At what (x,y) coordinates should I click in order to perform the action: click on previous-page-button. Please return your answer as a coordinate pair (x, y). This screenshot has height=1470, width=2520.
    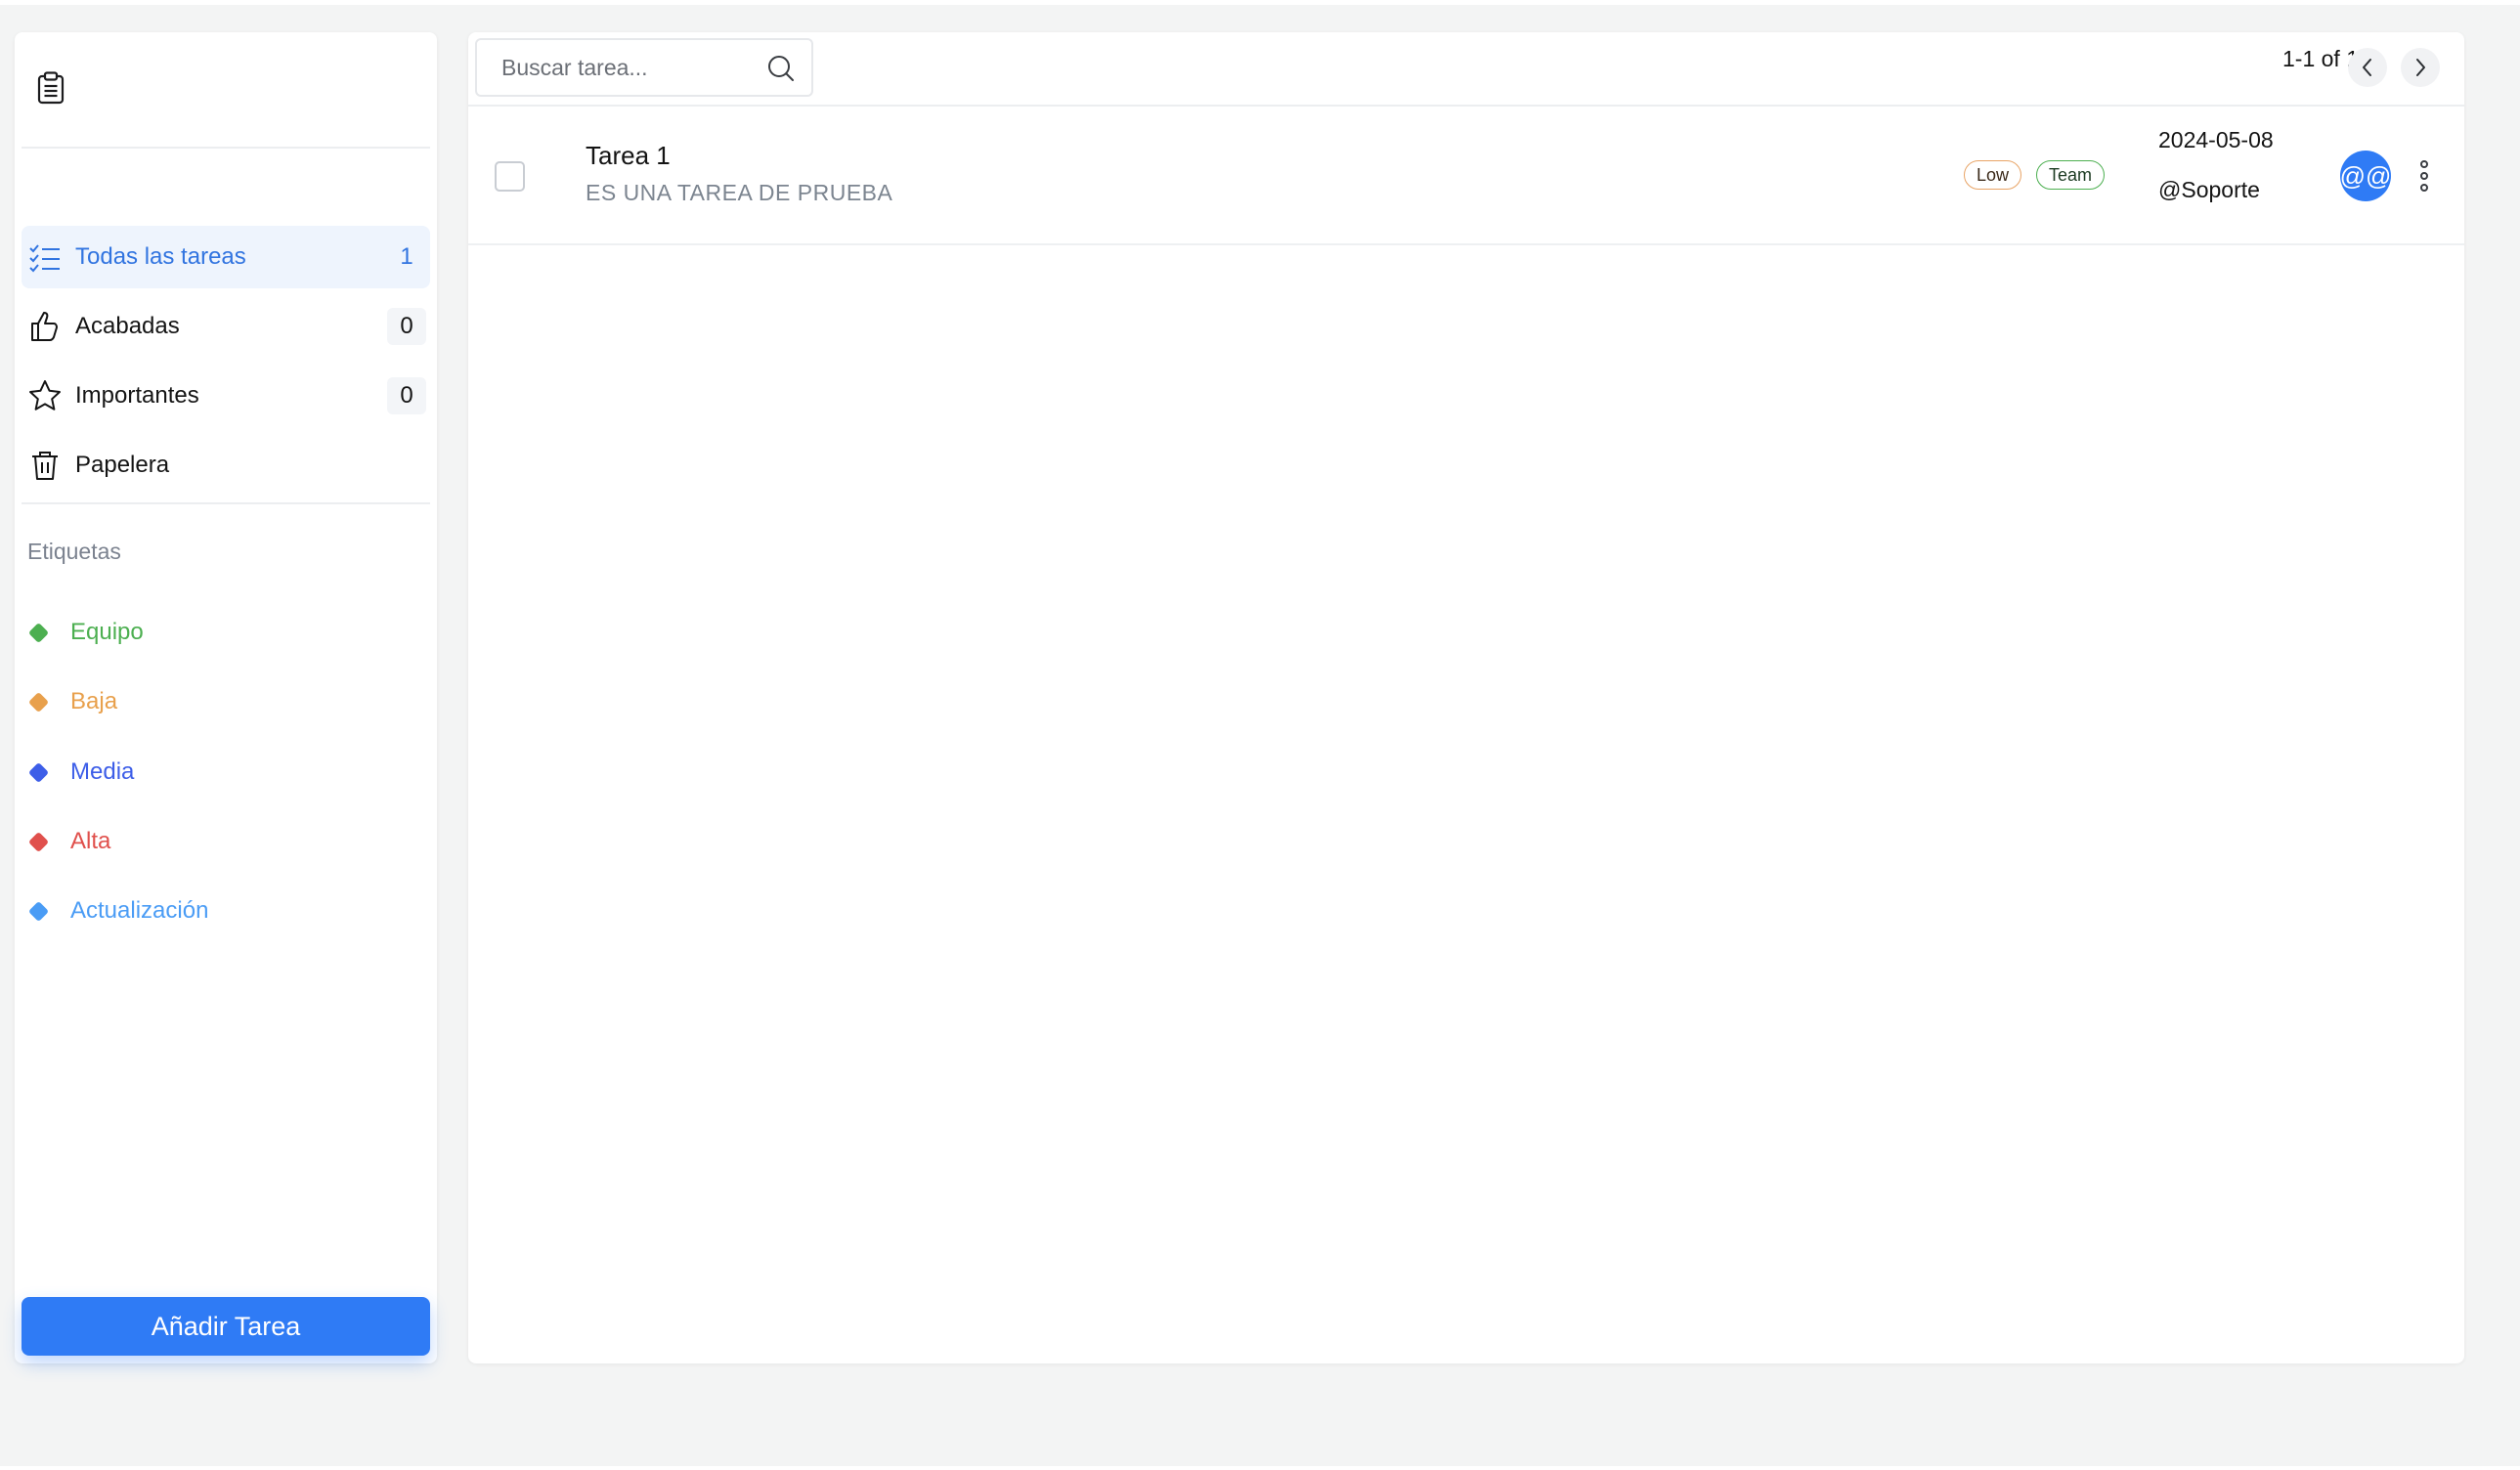
    Looking at the image, I should click on (2367, 67).